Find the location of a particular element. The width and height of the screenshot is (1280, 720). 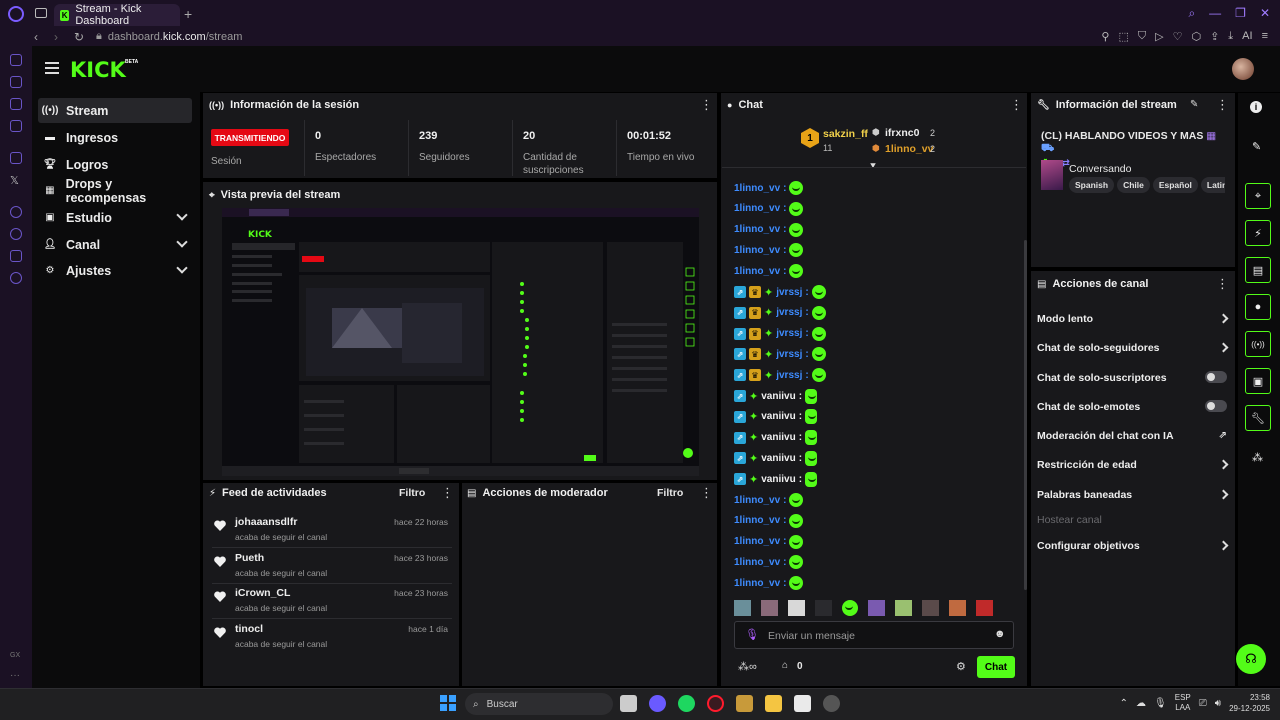

community-icon: ⁂ is located at coordinates (1257, 457).